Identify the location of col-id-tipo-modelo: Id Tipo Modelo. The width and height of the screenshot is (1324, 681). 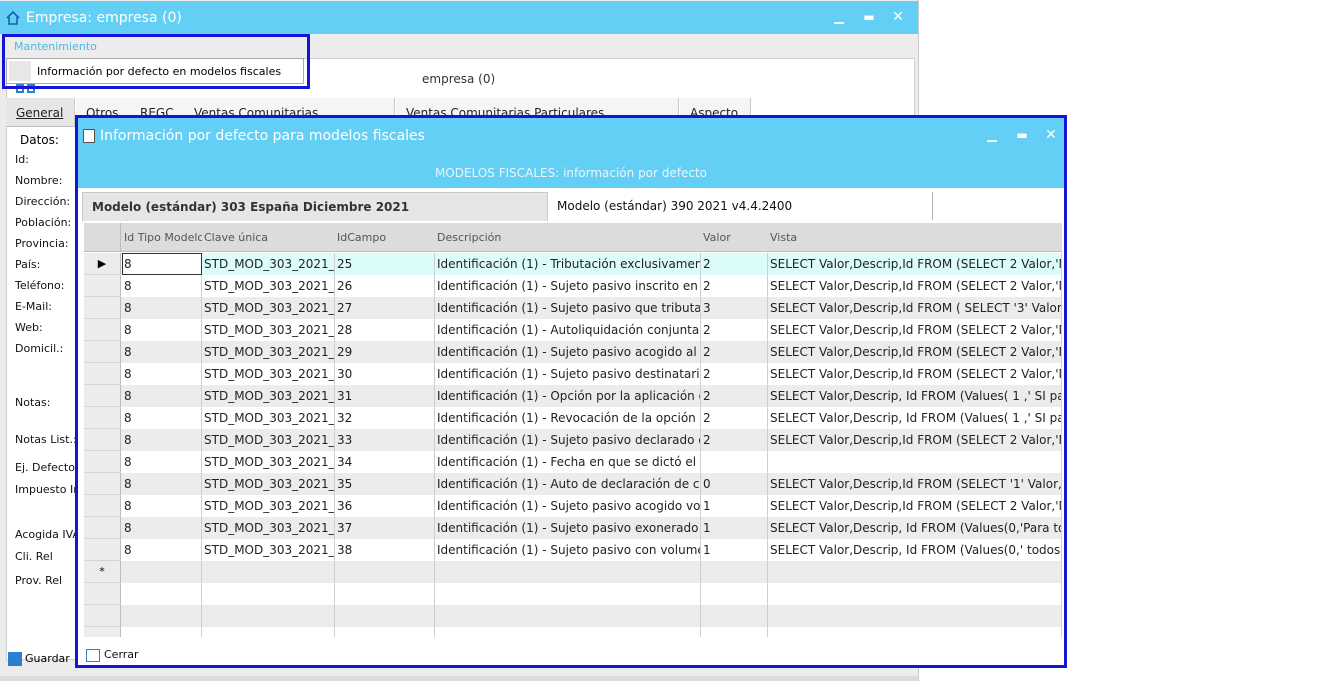
(162, 237).